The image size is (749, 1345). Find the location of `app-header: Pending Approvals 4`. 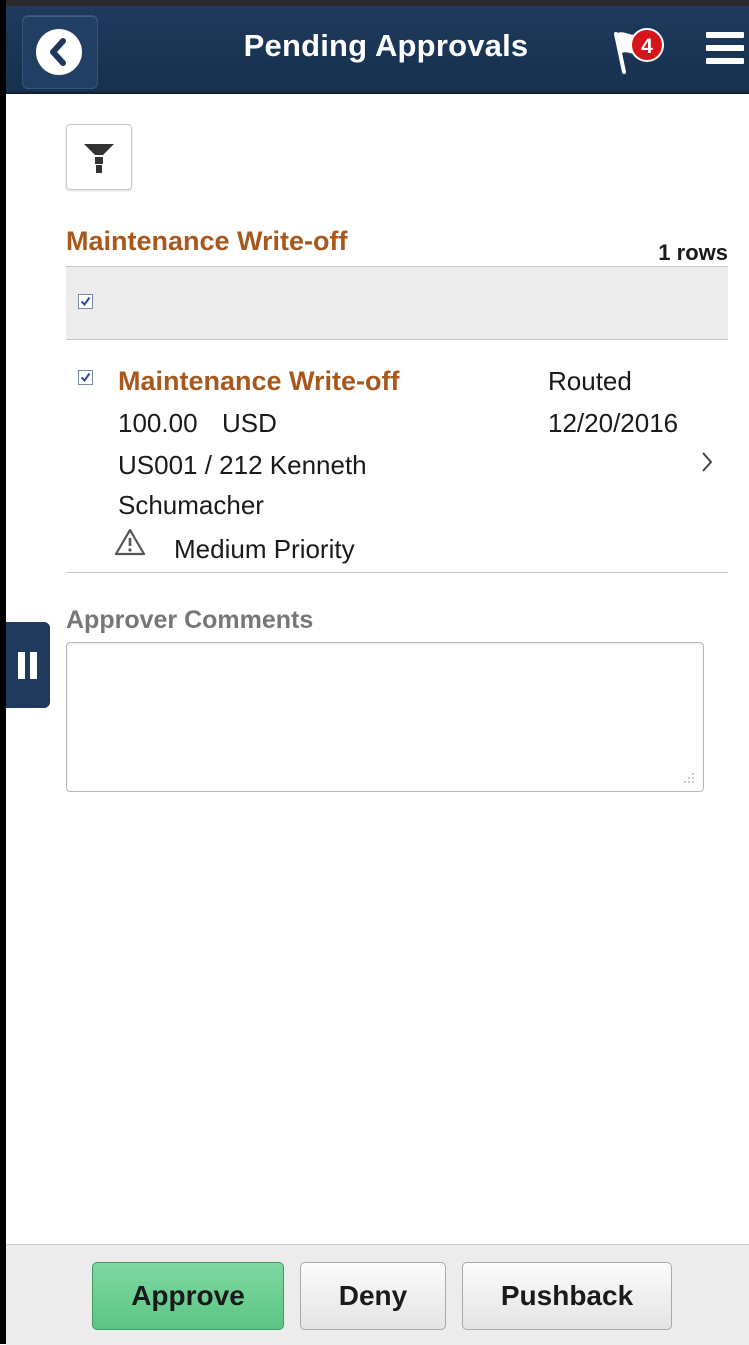

app-header: Pending Approvals 4 is located at coordinates (377, 50).